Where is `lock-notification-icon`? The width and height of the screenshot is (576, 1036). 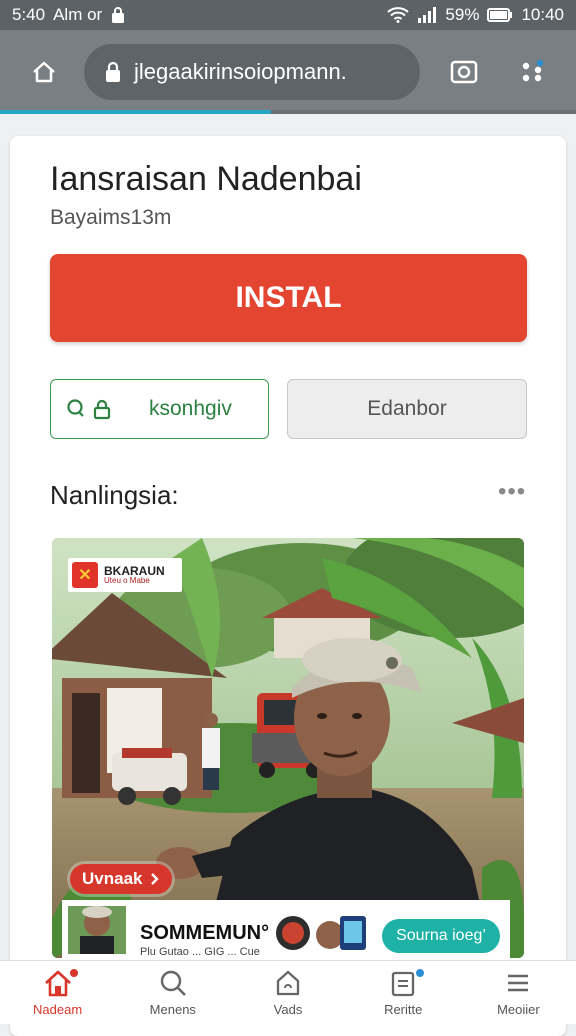 lock-notification-icon is located at coordinates (118, 15).